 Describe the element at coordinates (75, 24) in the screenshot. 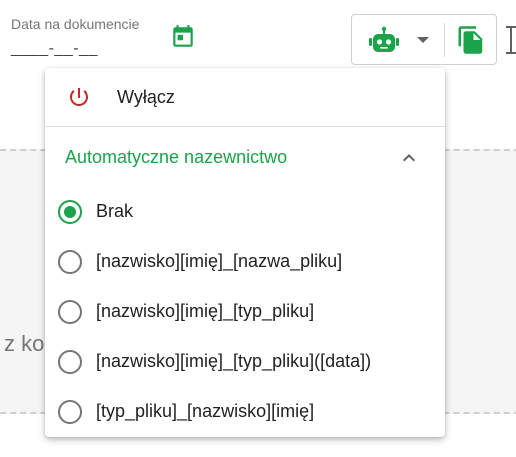

I see `date-field-label: Data na dokumencie` at that location.